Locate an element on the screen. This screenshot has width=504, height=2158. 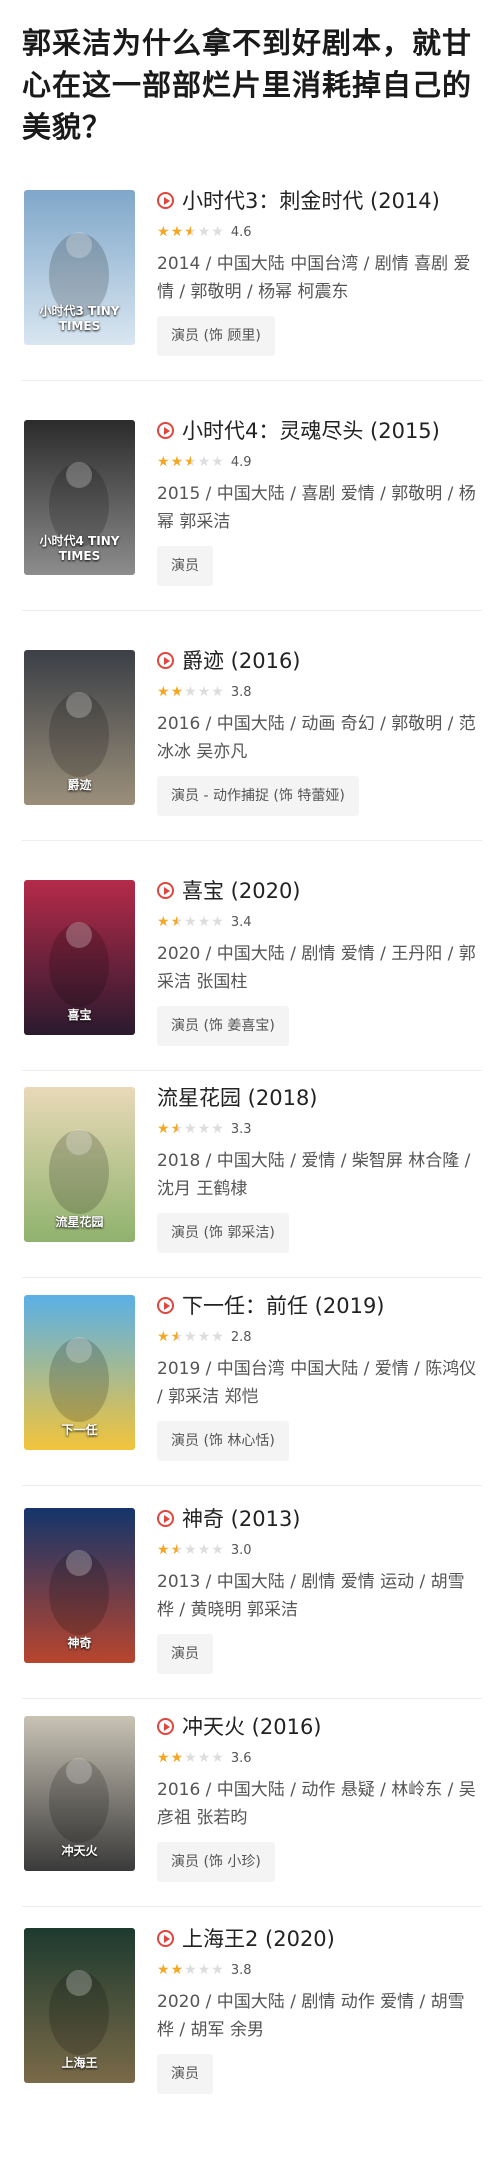
poster-caption: 喜宝 is located at coordinates (79, 1015).